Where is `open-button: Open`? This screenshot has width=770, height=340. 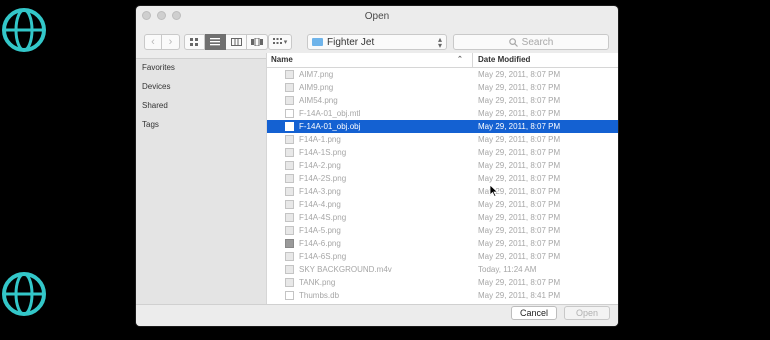 open-button: Open is located at coordinates (587, 313).